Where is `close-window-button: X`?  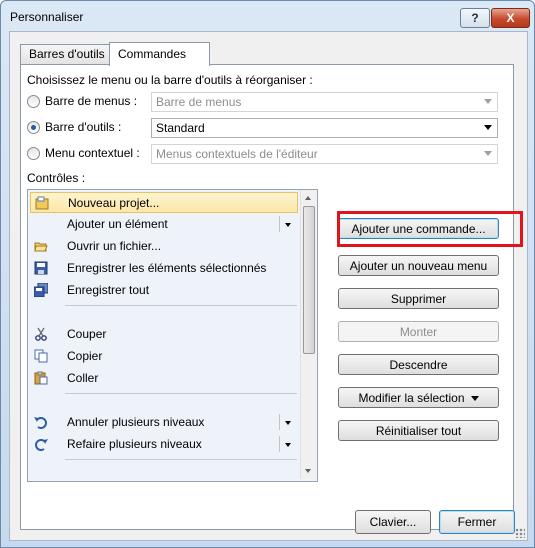
close-window-button: X is located at coordinates (510, 18).